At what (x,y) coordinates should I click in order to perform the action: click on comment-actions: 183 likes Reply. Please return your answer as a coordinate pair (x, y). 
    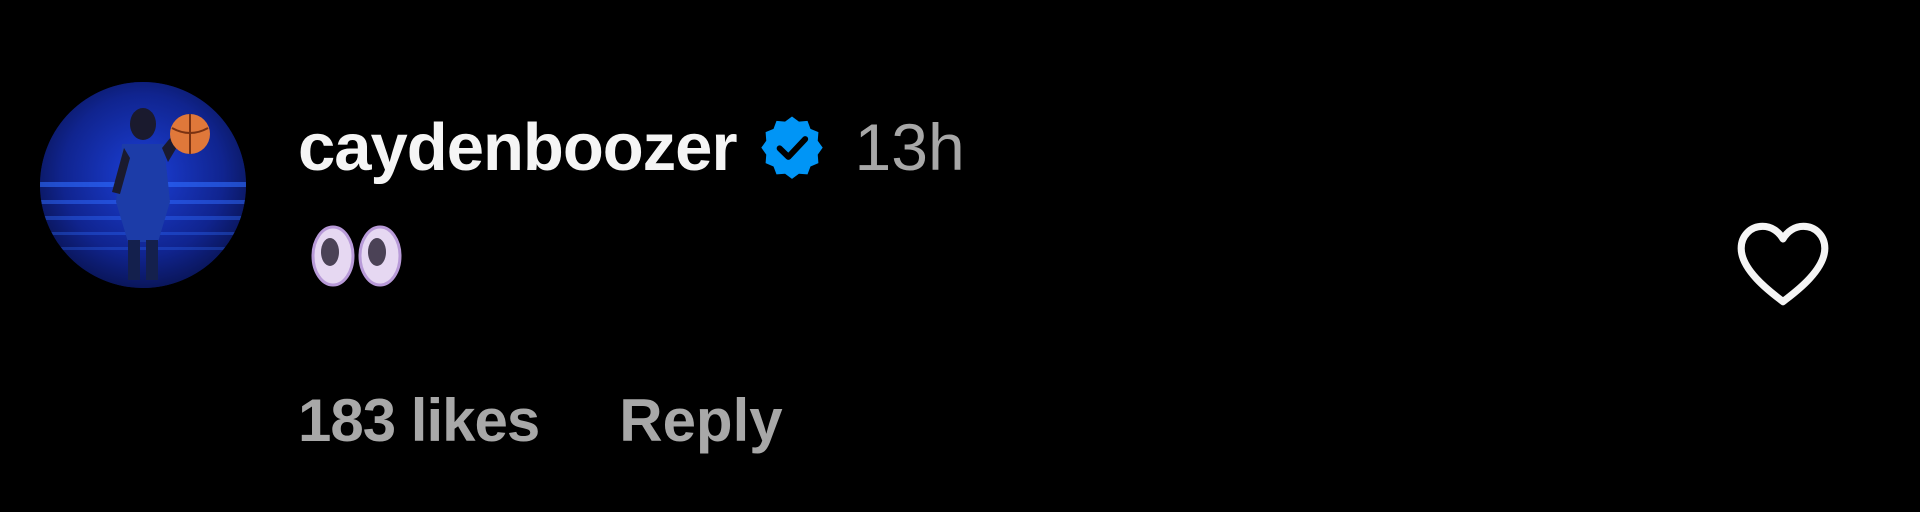
    Looking at the image, I should click on (540, 420).